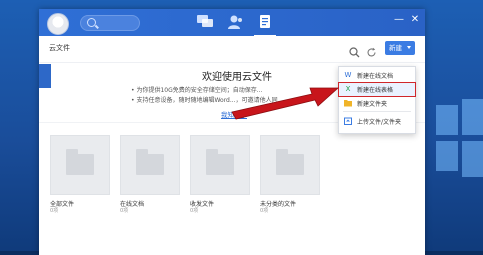 The width and height of the screenshot is (483, 255). I want to click on breadcrumb: 云文件, so click(59, 48).